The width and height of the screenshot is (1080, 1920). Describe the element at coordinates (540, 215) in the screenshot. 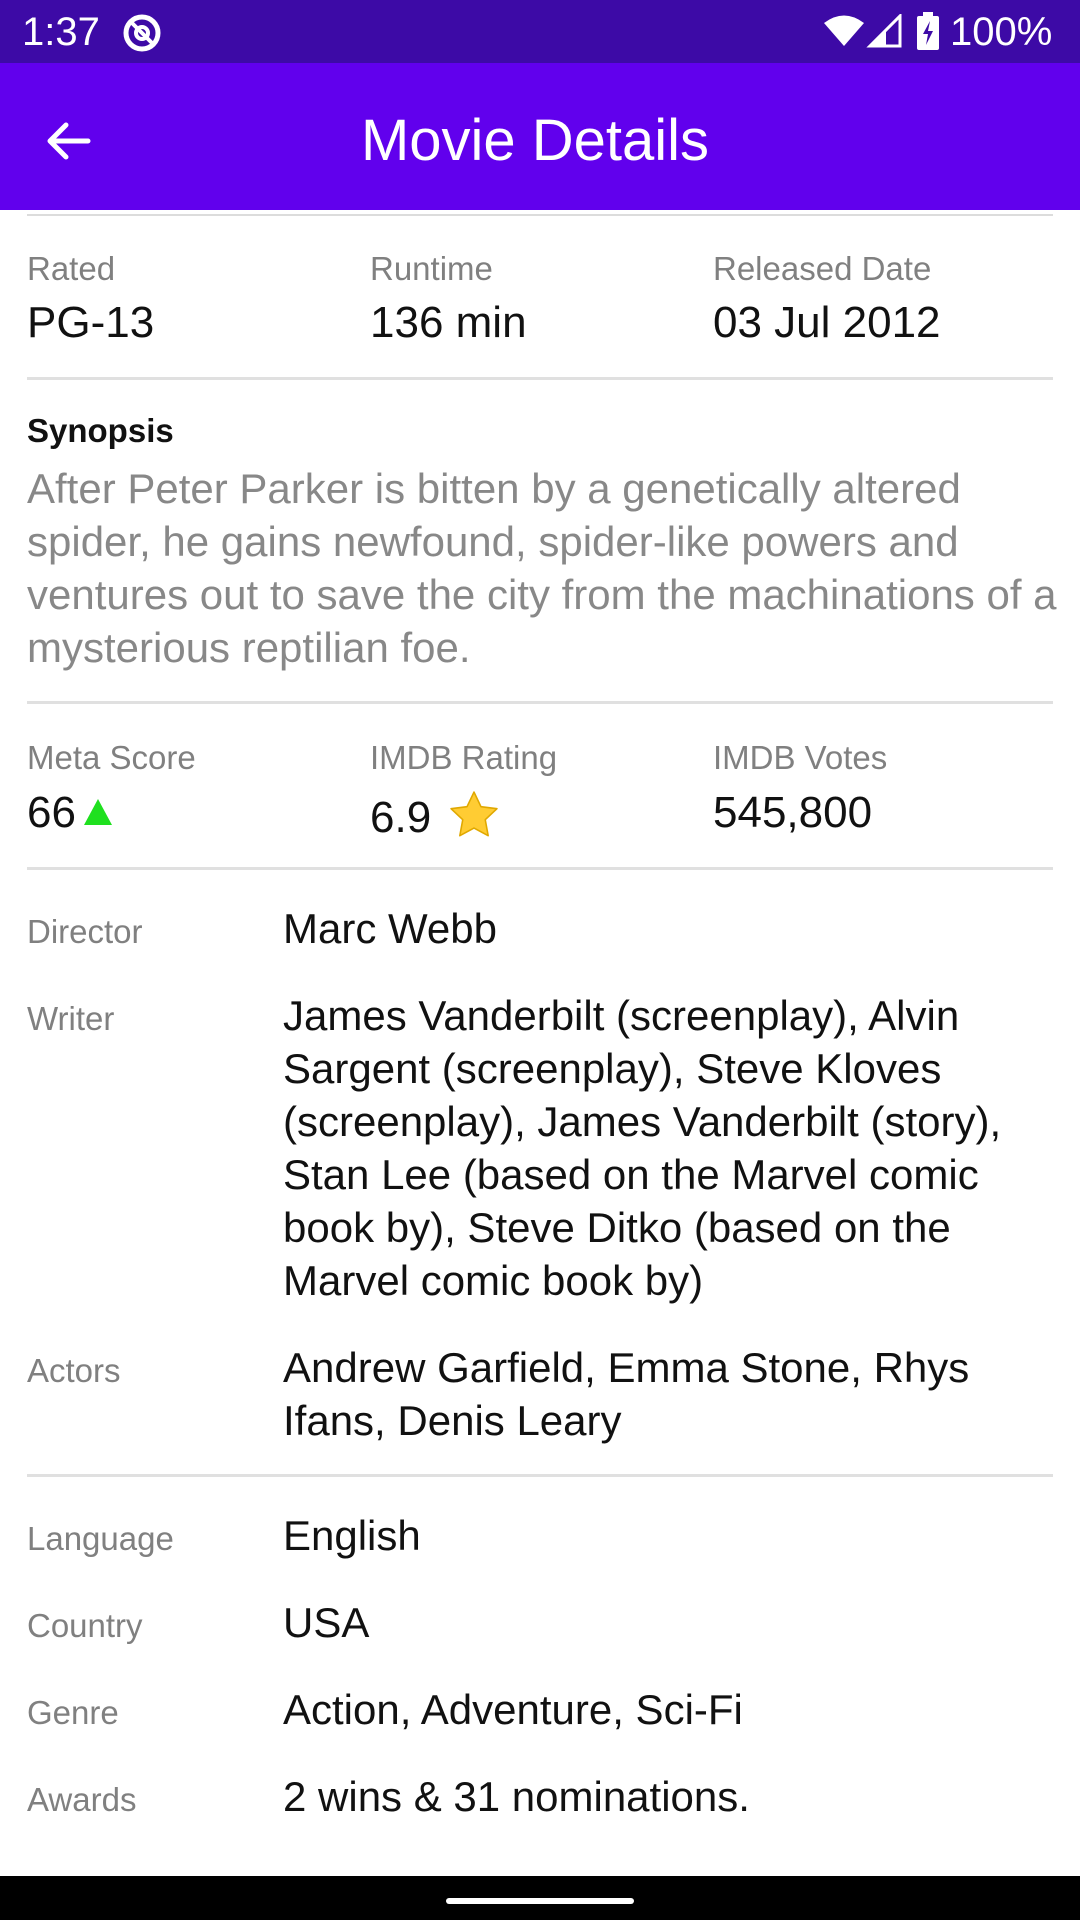

I see `top-divider` at that location.